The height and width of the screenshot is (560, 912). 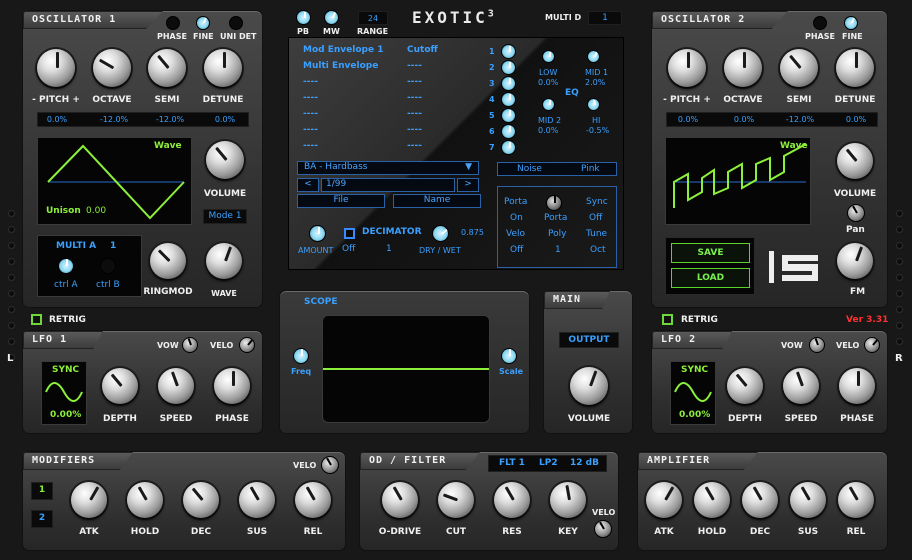 I want to click on sync-toggle: Off, so click(x=595, y=218).